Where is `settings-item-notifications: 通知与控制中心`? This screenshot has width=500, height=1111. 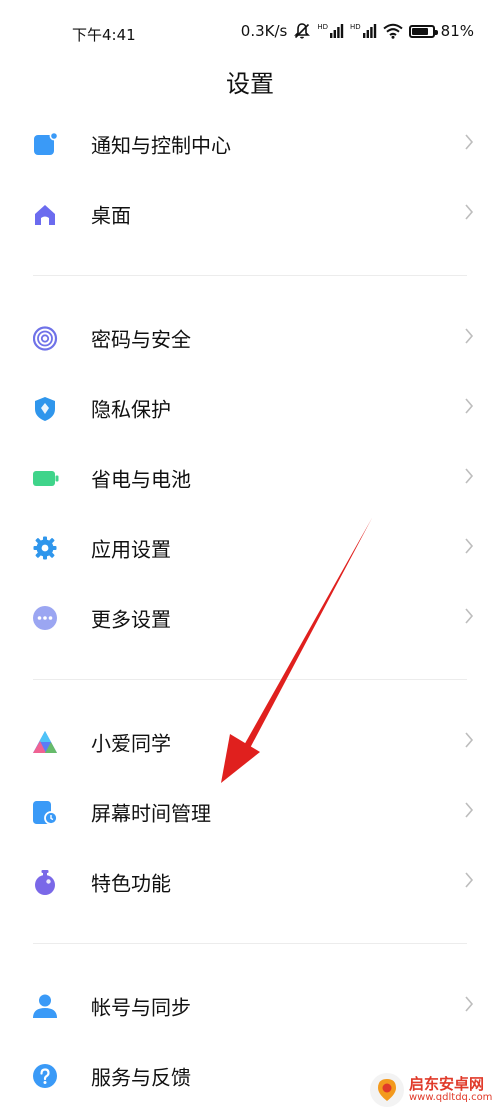
settings-item-notifications: 通知与控制中心 is located at coordinates (250, 144).